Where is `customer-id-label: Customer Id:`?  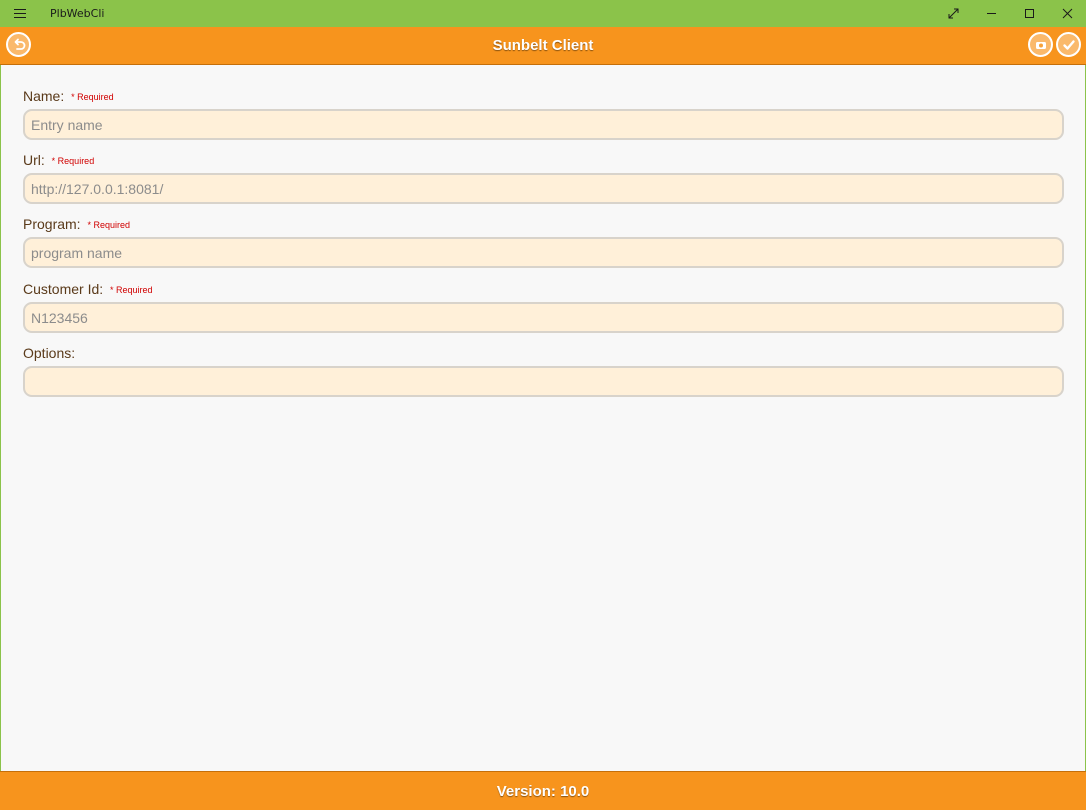
customer-id-label: Customer Id: is located at coordinates (63, 289).